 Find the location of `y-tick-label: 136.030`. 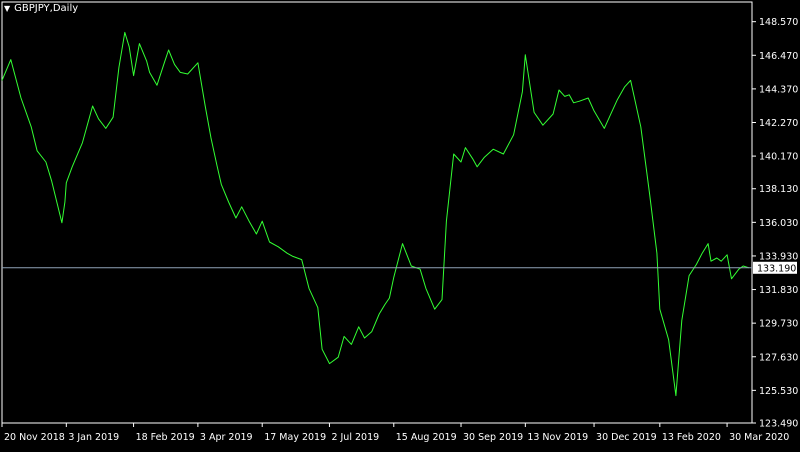

y-tick-label: 136.030 is located at coordinates (778, 223).